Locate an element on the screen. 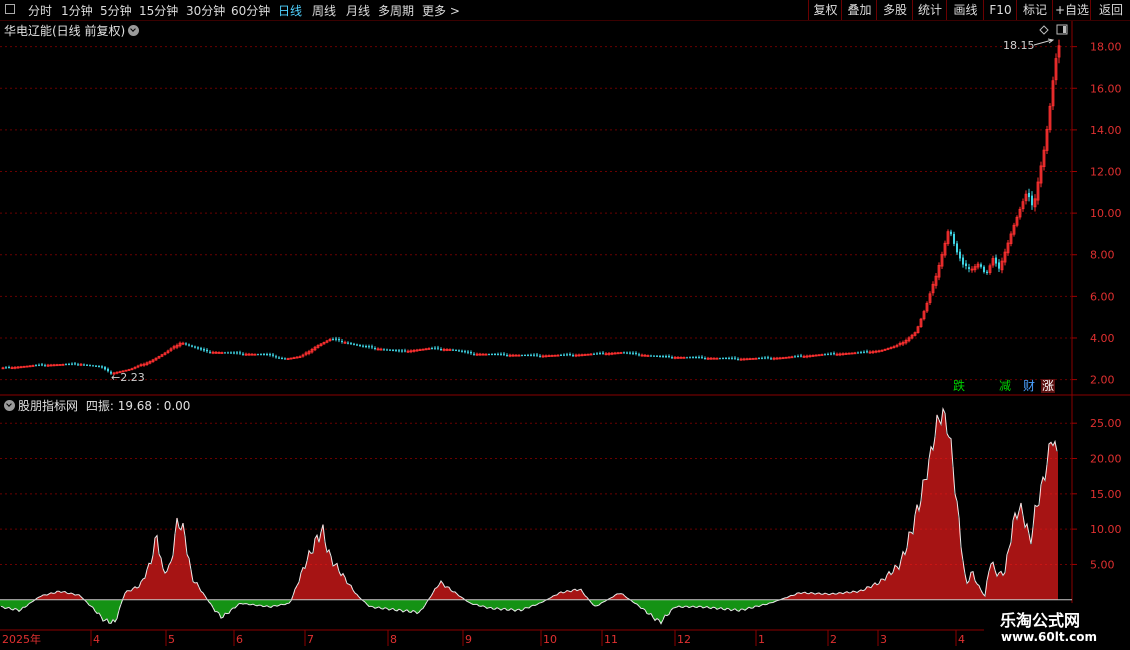 The height and width of the screenshot is (650, 1130). price-tick-label: 2.00 is located at coordinates (1102, 380).